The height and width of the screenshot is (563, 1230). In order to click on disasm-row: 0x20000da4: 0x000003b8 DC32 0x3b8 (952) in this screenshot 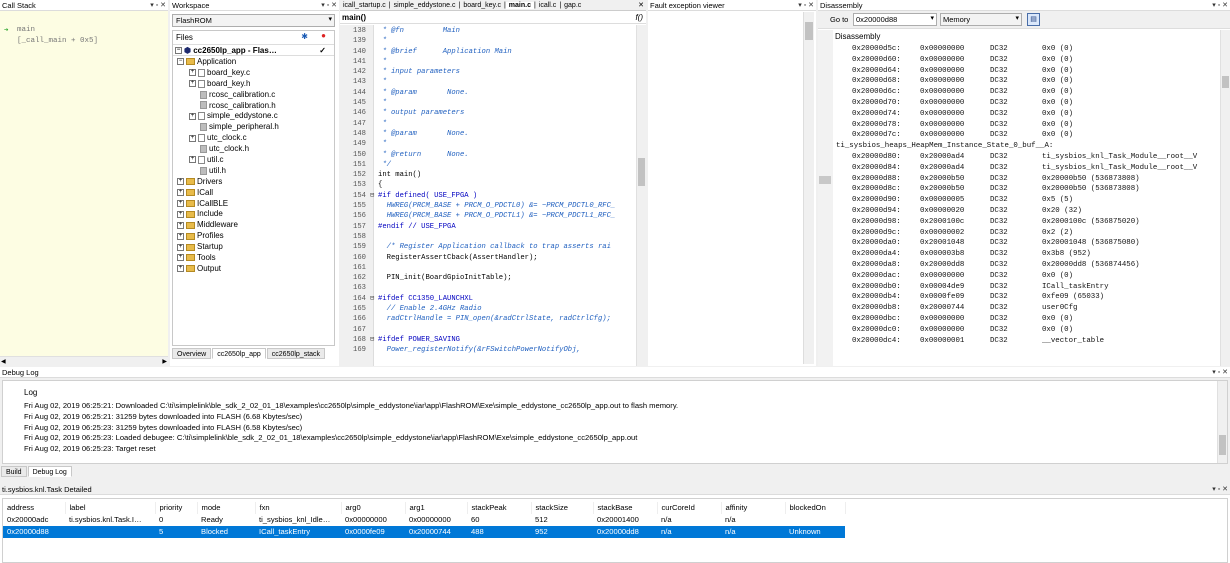, I will do `click(1028, 254)`.